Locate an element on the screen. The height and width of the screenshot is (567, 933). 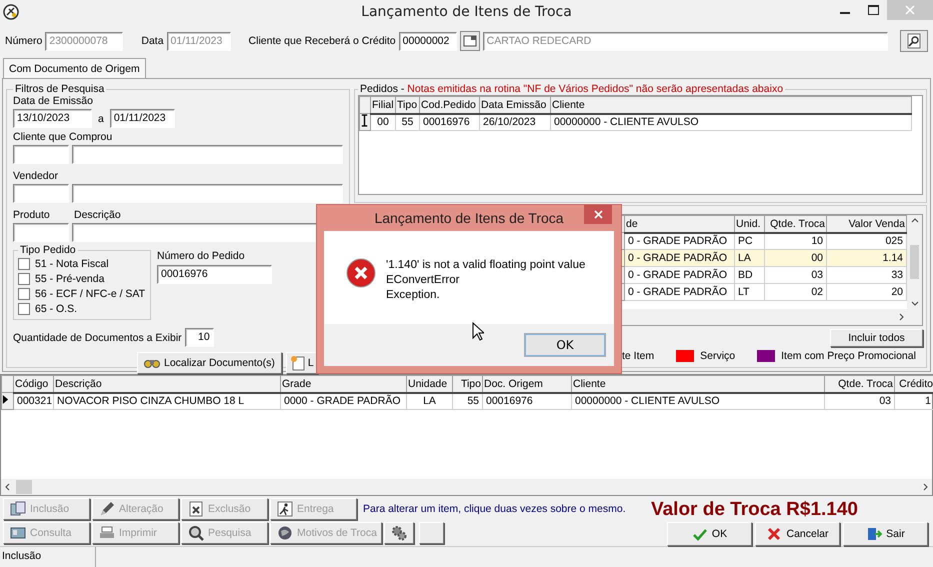
column-header: Filial is located at coordinates (383, 105).